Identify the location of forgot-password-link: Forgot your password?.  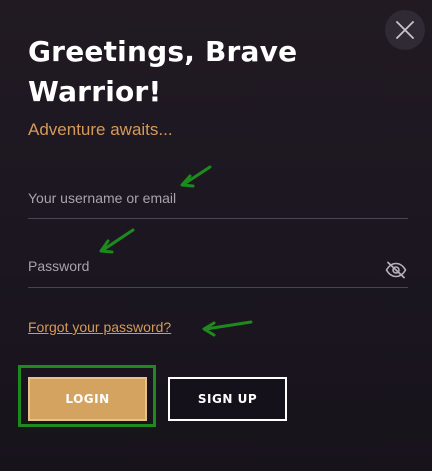
(99, 327).